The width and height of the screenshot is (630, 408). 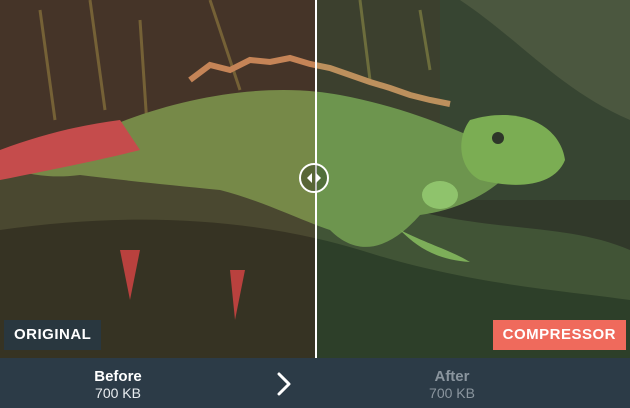 What do you see at coordinates (284, 384) in the screenshot?
I see `chevron-right-icon` at bounding box center [284, 384].